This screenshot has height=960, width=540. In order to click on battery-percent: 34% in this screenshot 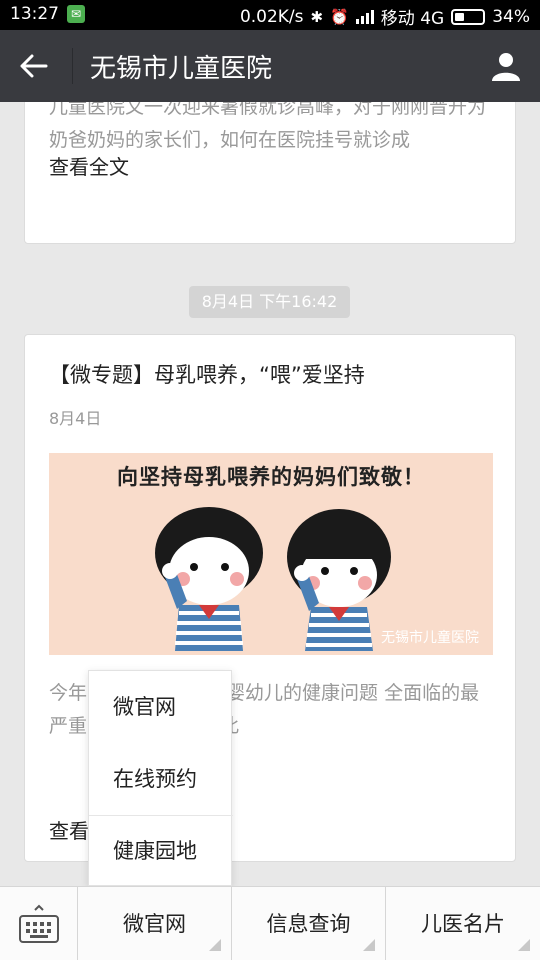, I will do `click(511, 16)`.